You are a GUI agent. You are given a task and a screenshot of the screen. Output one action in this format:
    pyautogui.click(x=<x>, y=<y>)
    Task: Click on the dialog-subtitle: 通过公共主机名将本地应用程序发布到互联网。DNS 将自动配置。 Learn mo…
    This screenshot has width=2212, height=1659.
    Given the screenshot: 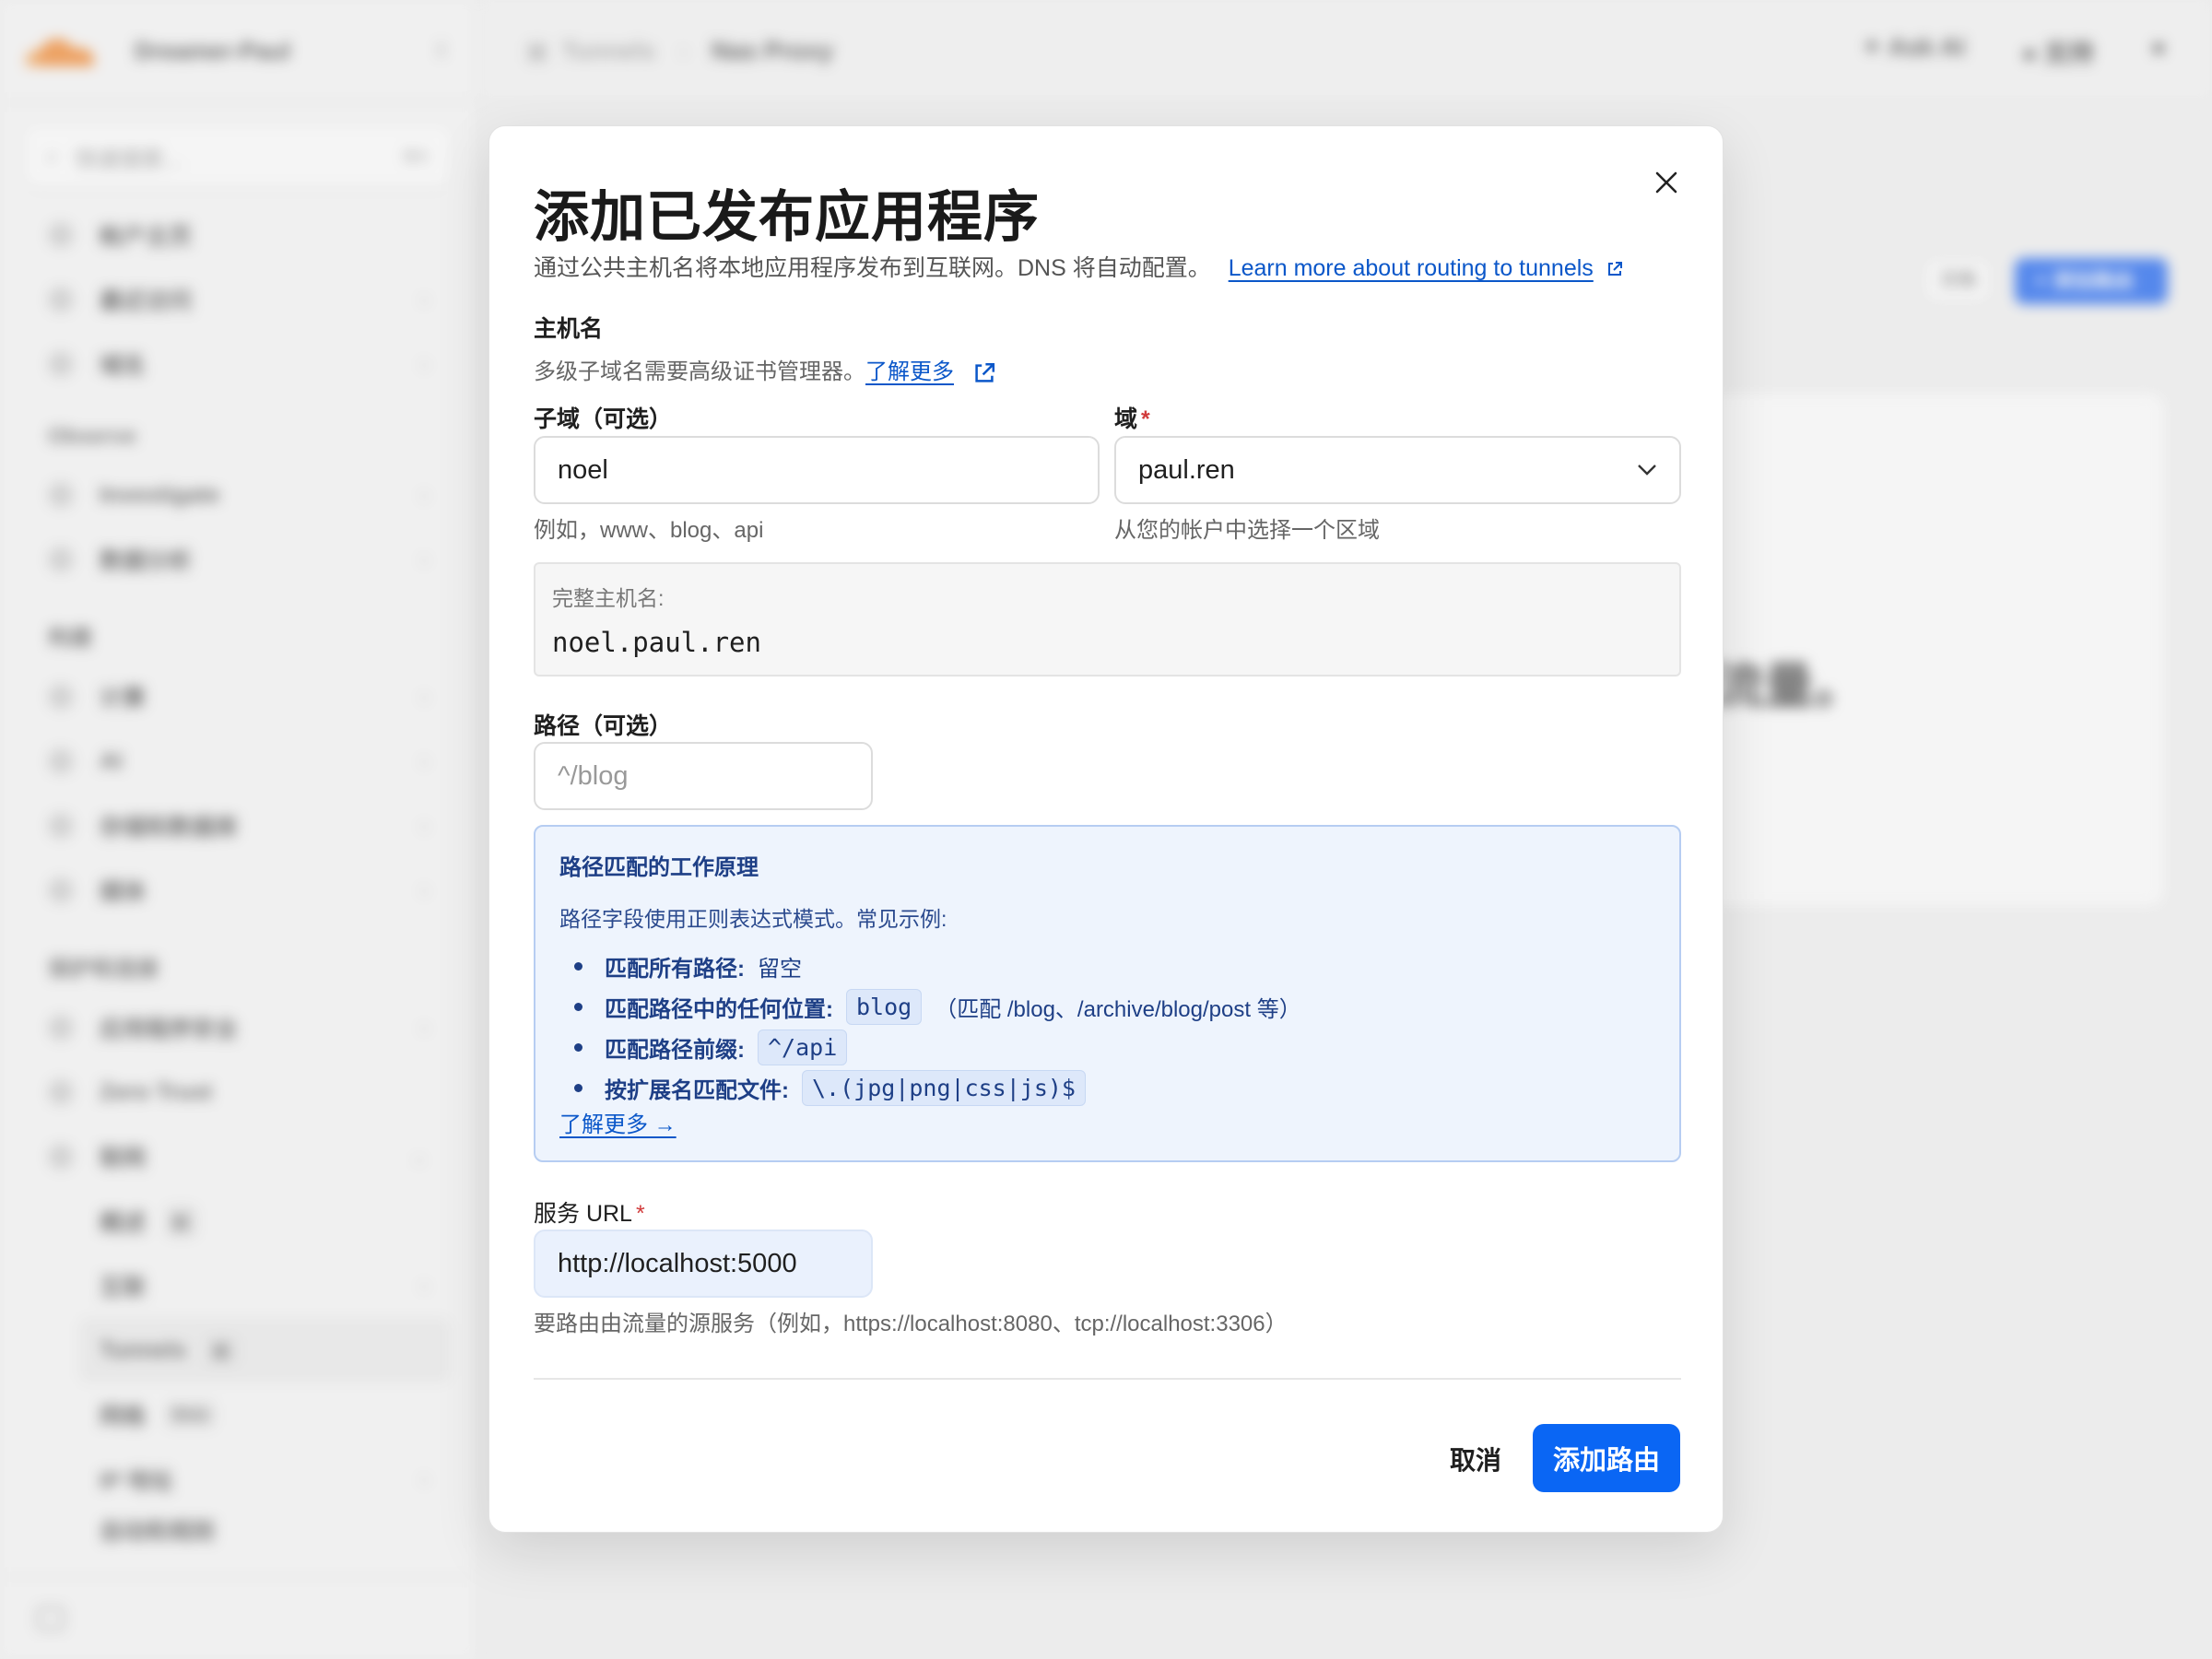 What is the action you would take?
    pyautogui.click(x=1079, y=266)
    